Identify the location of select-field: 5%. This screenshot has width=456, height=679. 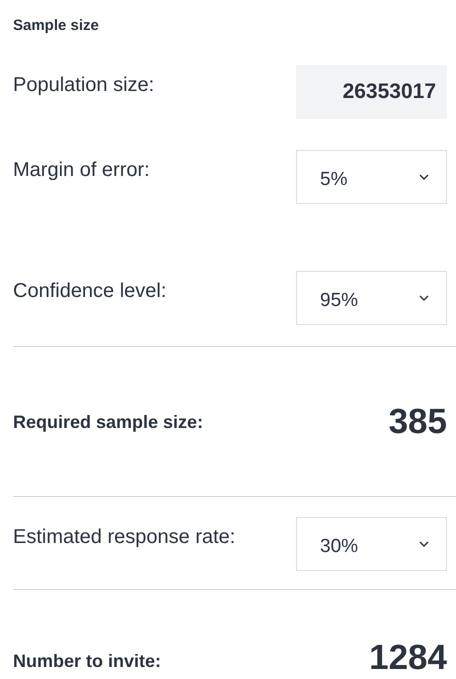
(371, 177).